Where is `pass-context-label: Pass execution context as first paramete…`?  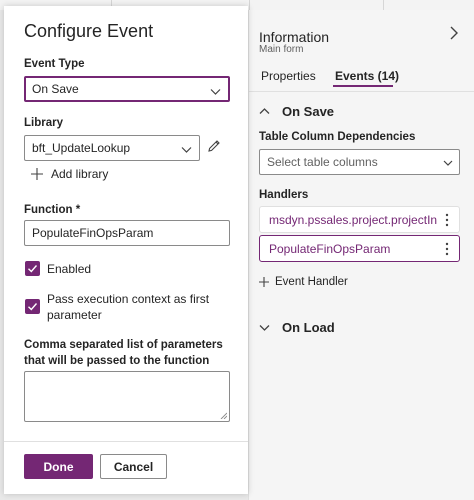
pass-context-label: Pass execution context as first paramete… is located at coordinates (128, 307).